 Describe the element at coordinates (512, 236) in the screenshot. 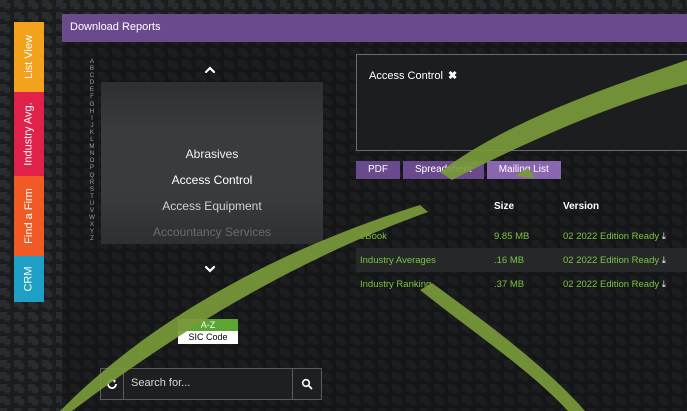

I see `report-size: 9.85 MB` at that location.